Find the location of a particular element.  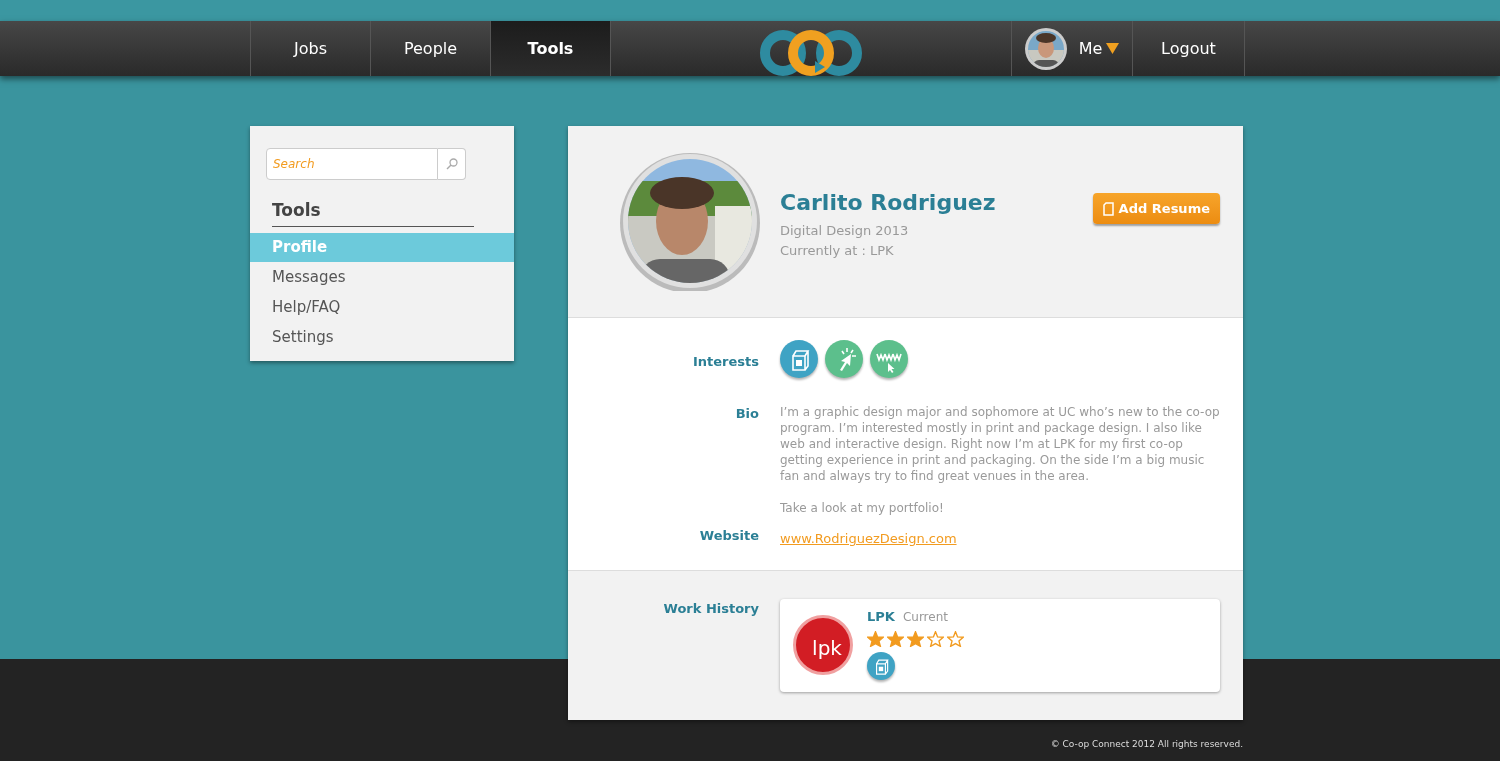

company-name: LPK is located at coordinates (881, 617).